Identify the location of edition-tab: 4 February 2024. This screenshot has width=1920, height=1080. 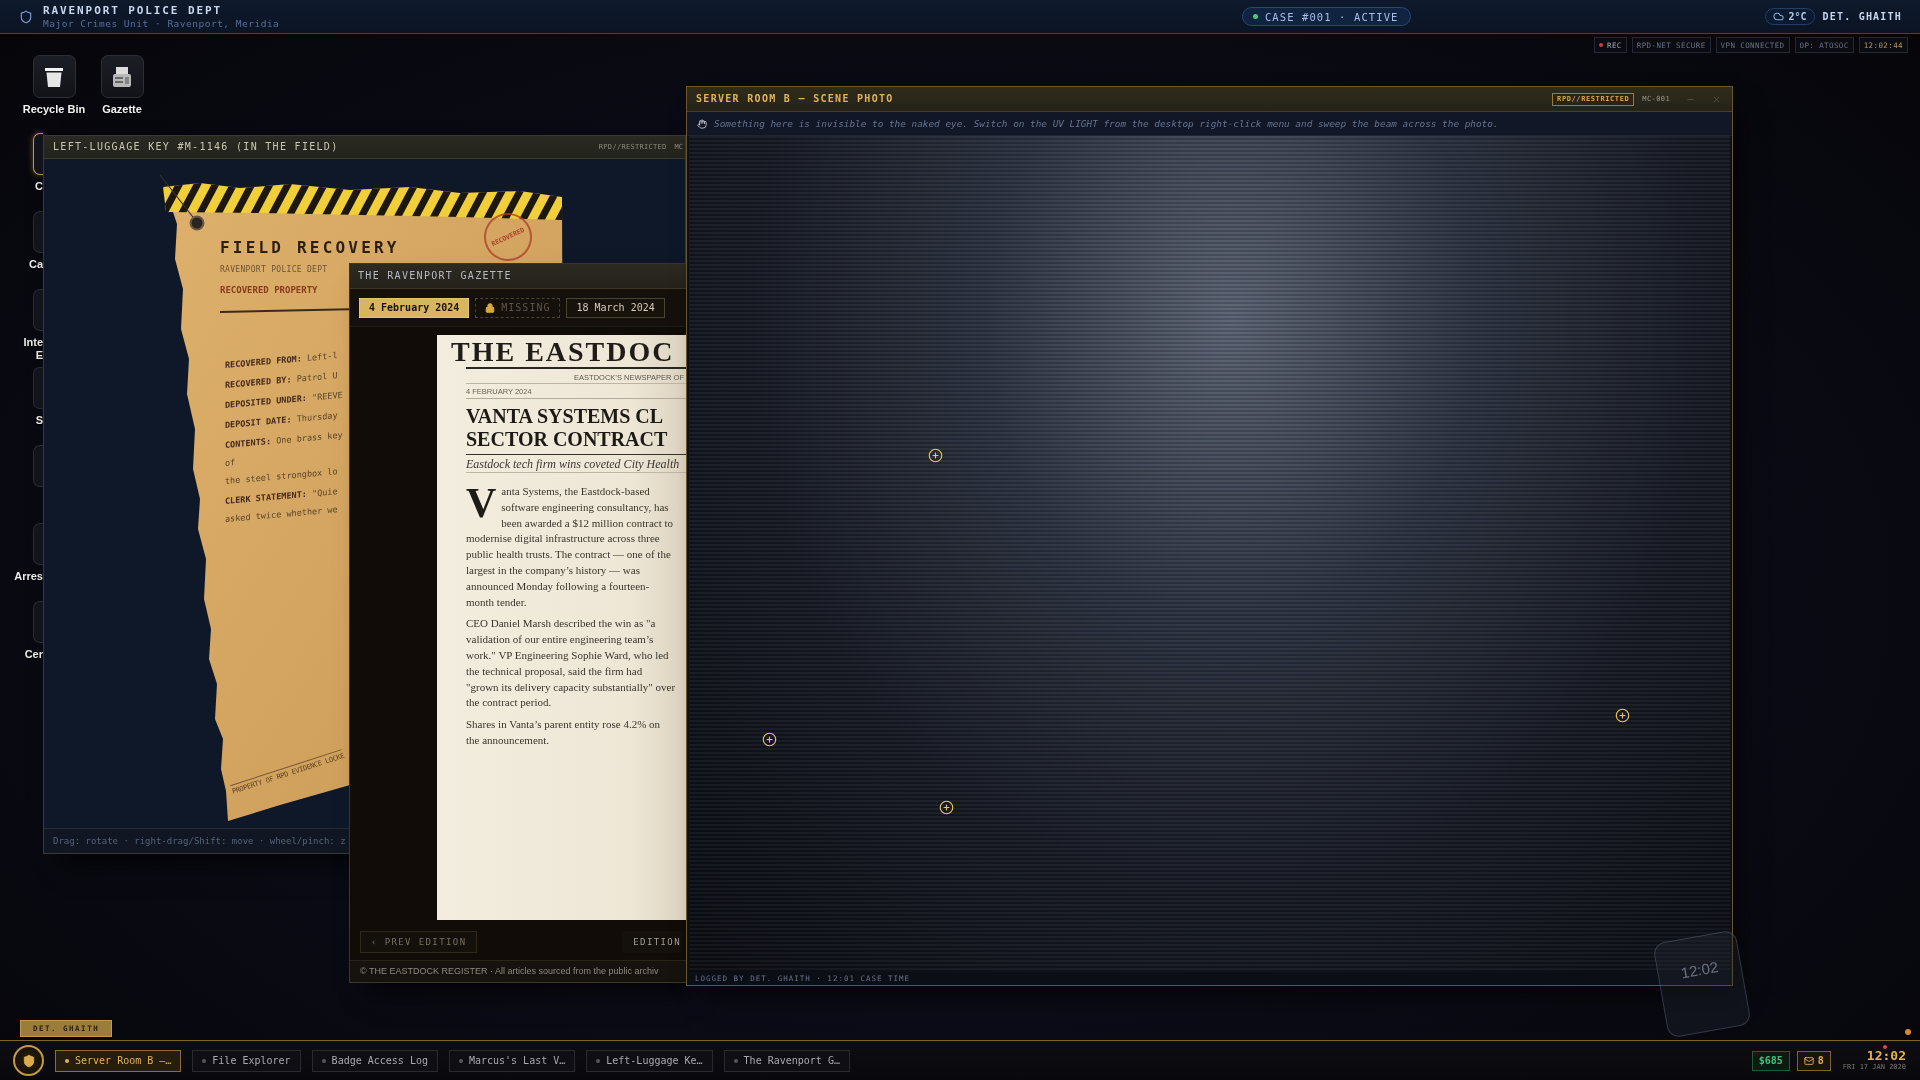
(414, 307).